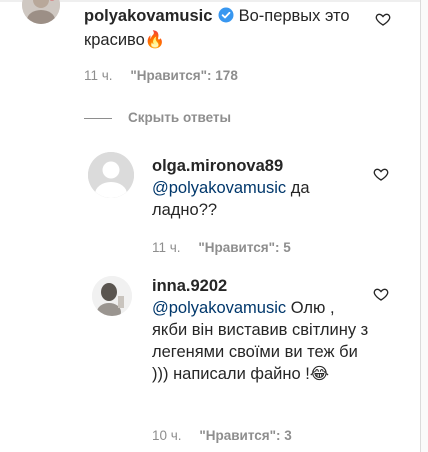 Image resolution: width=428 pixels, height=452 pixels. What do you see at coordinates (98, 118) in the screenshot?
I see `divider-line` at bounding box center [98, 118].